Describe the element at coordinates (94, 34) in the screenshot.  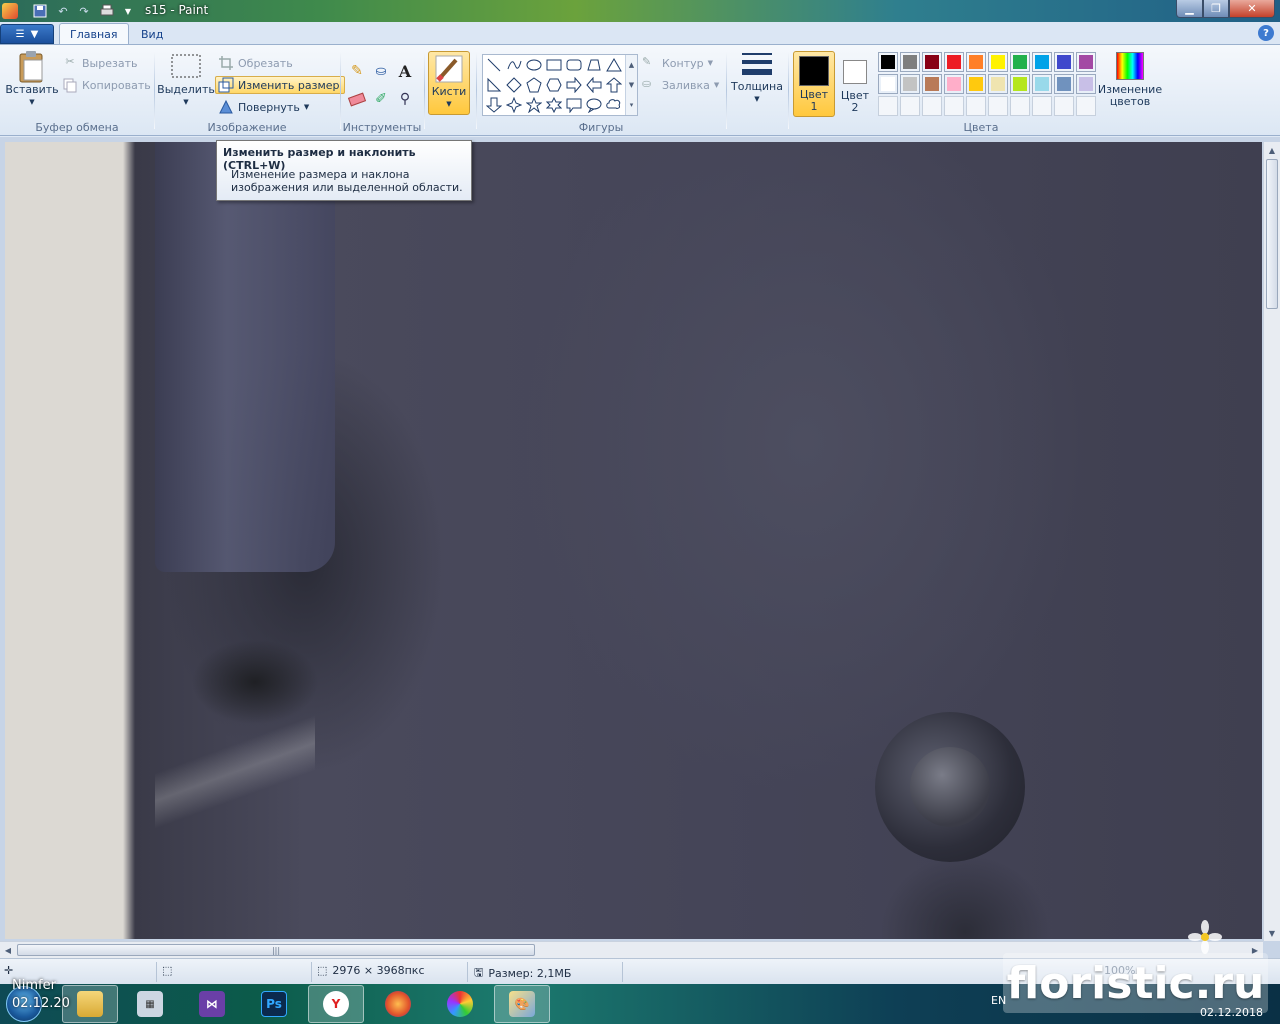
I see `tab-home: Главная` at that location.